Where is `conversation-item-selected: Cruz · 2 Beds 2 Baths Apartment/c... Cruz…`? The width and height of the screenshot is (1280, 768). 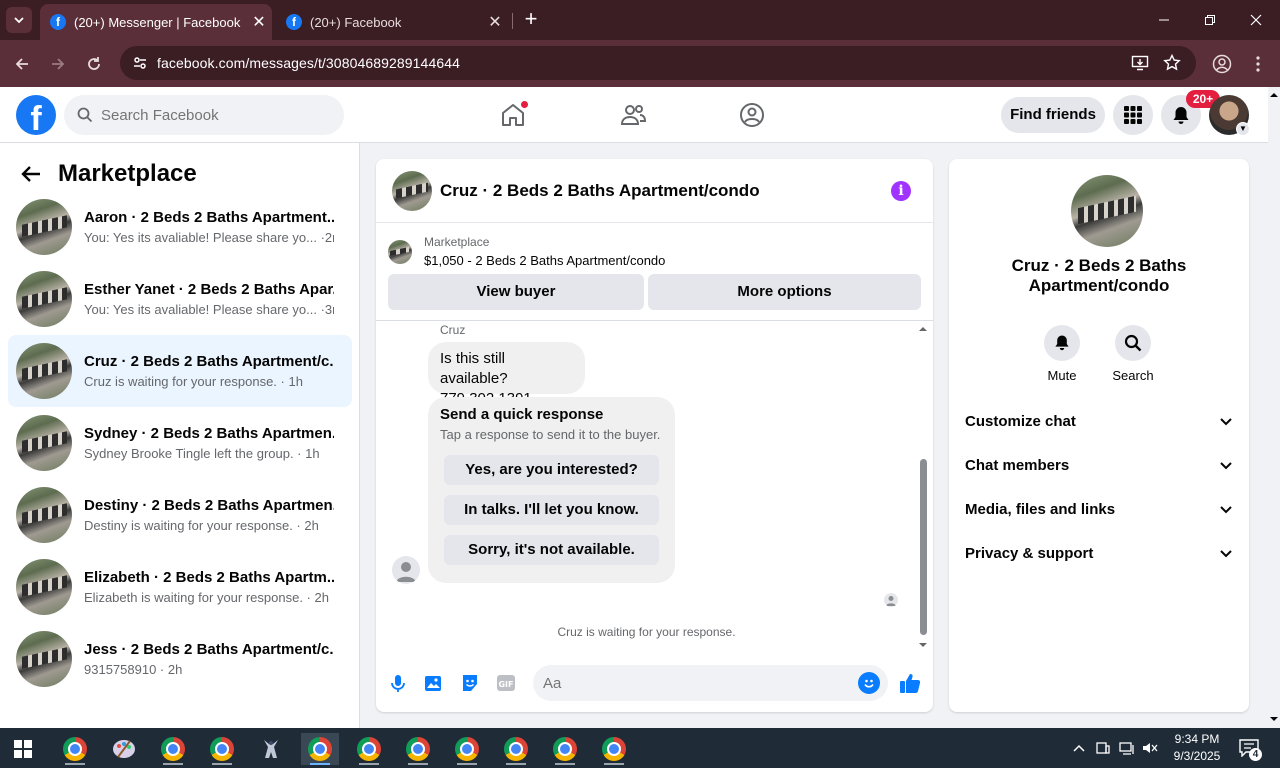 conversation-item-selected: Cruz · 2 Beds 2 Baths Apartment/c... Cruz… is located at coordinates (180, 371).